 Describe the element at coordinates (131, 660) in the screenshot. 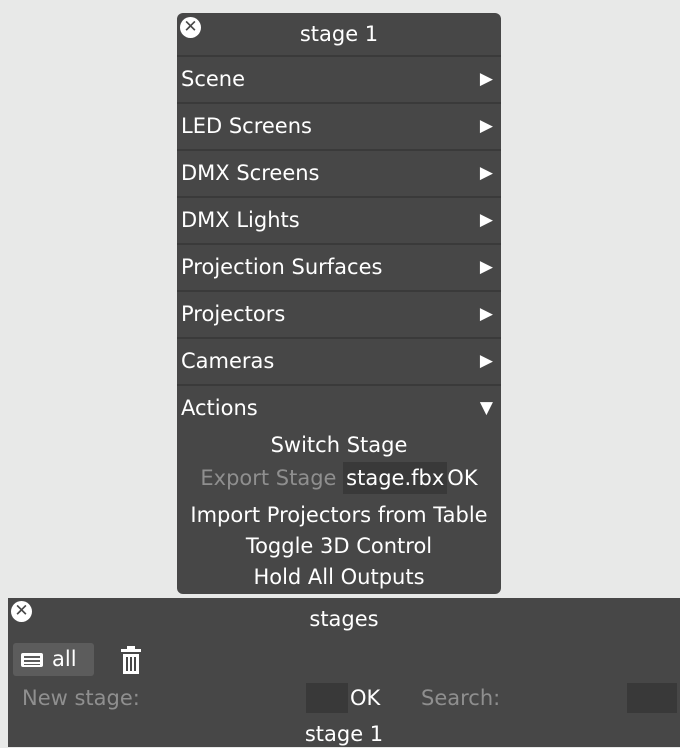

I see `trash-icon` at that location.